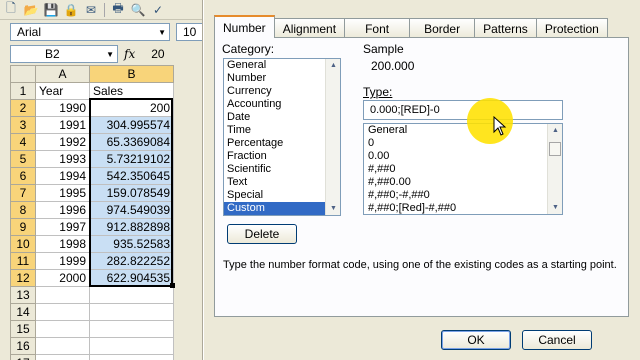 The width and height of the screenshot is (640, 360). What do you see at coordinates (131, 108) in the screenshot?
I see `sales-cell: 200` at bounding box center [131, 108].